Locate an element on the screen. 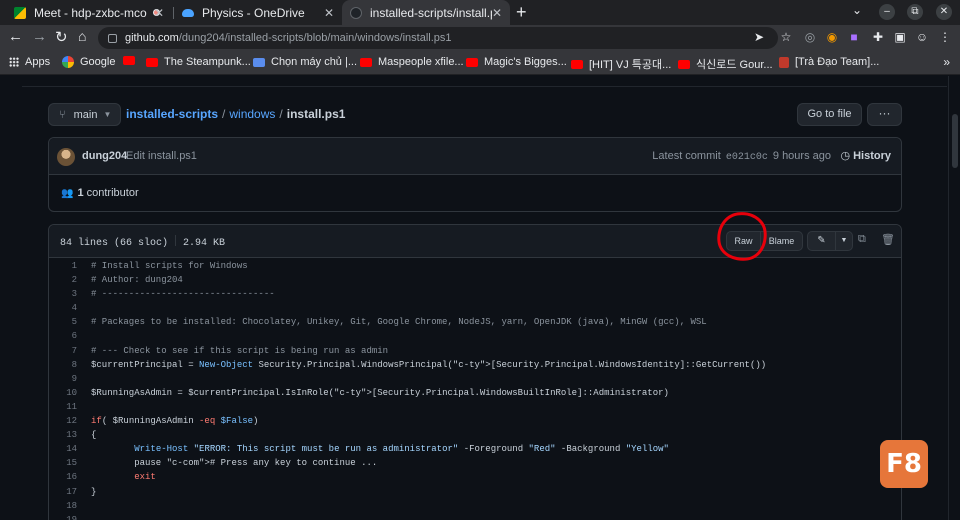 Image resolution: width=960 pixels, height=520 pixels. menu-icon: ⋮ is located at coordinates (945, 37).